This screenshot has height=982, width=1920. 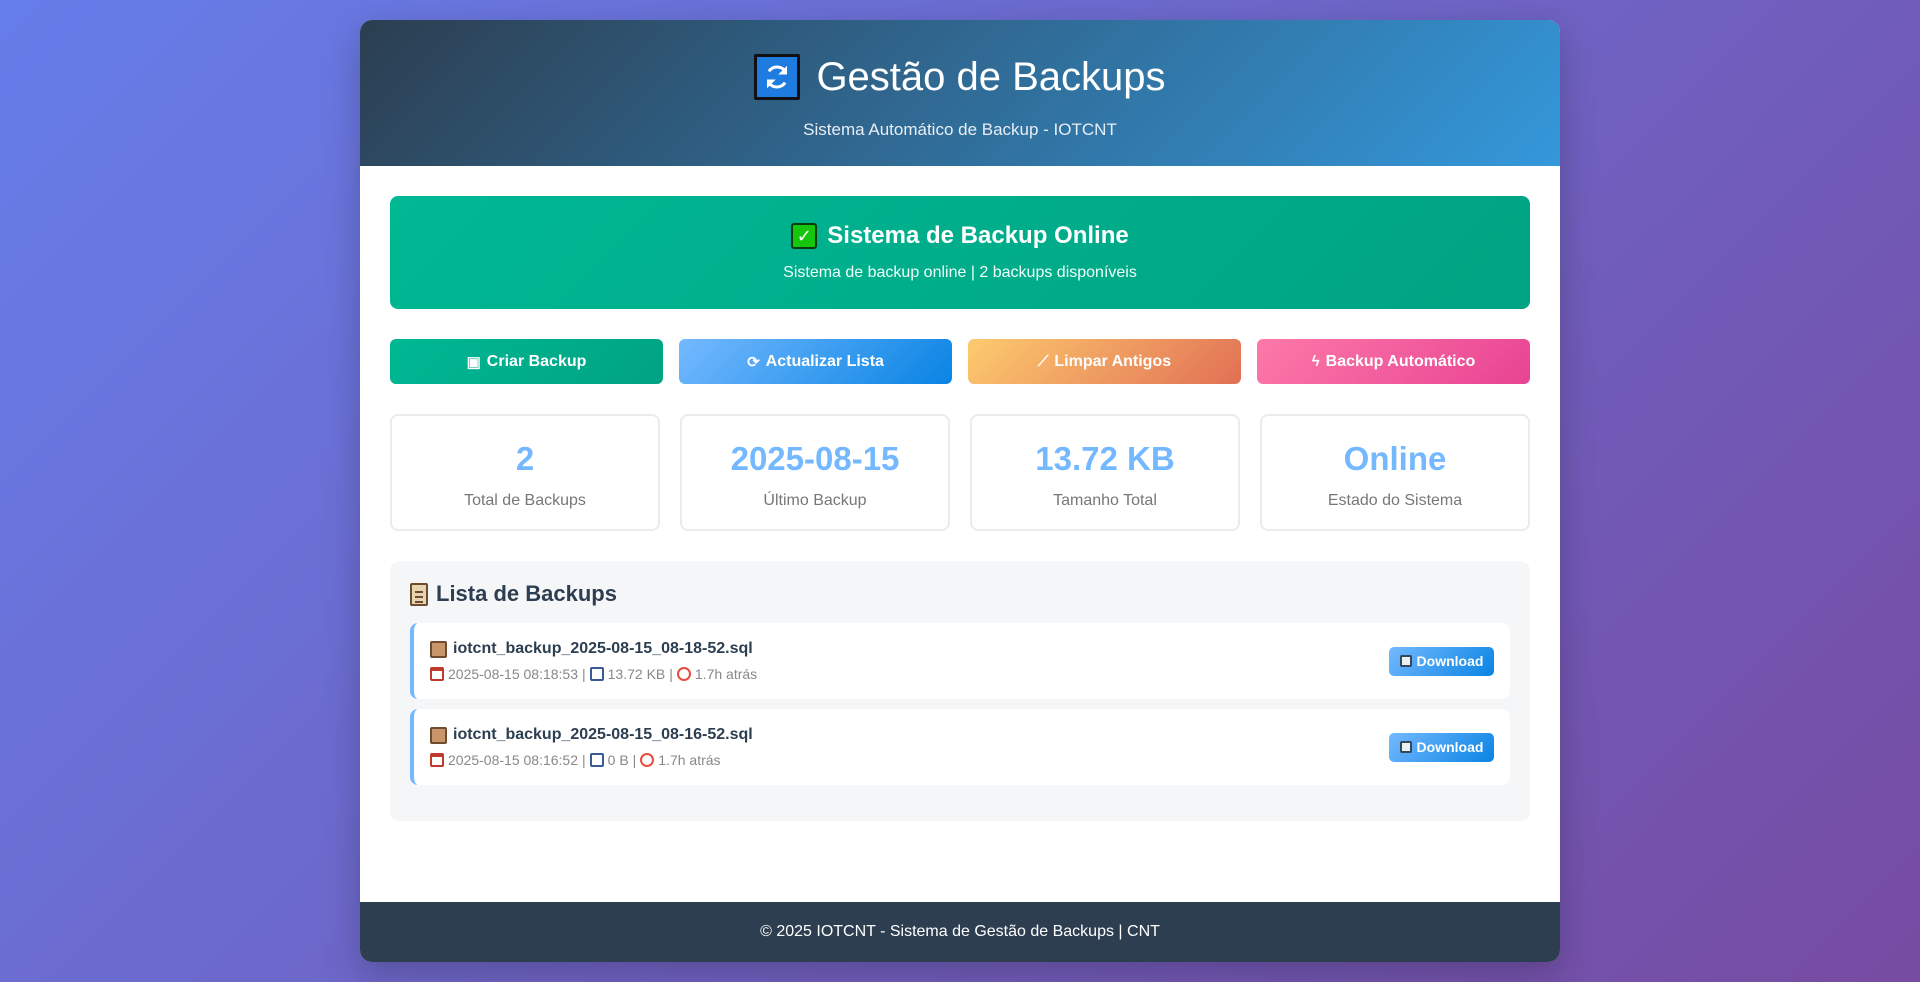 I want to click on refresh-list-button: ⟳ Actualizar Lista, so click(x=815, y=361).